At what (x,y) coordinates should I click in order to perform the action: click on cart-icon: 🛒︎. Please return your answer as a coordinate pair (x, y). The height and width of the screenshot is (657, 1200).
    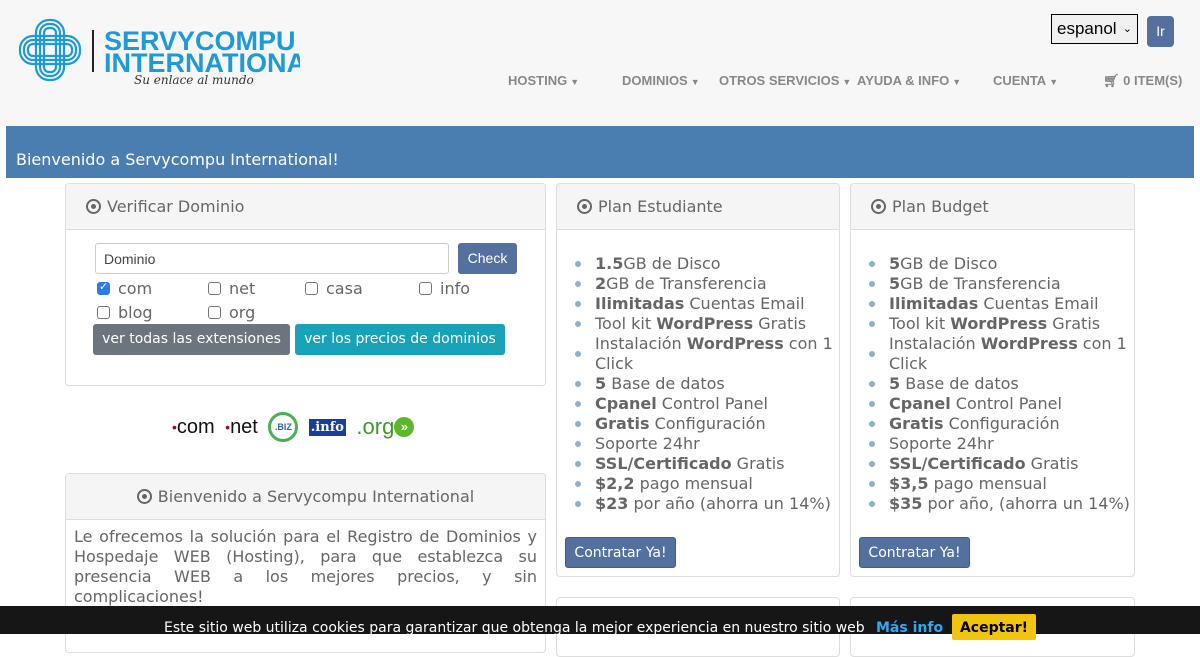
    Looking at the image, I should click on (1111, 80).